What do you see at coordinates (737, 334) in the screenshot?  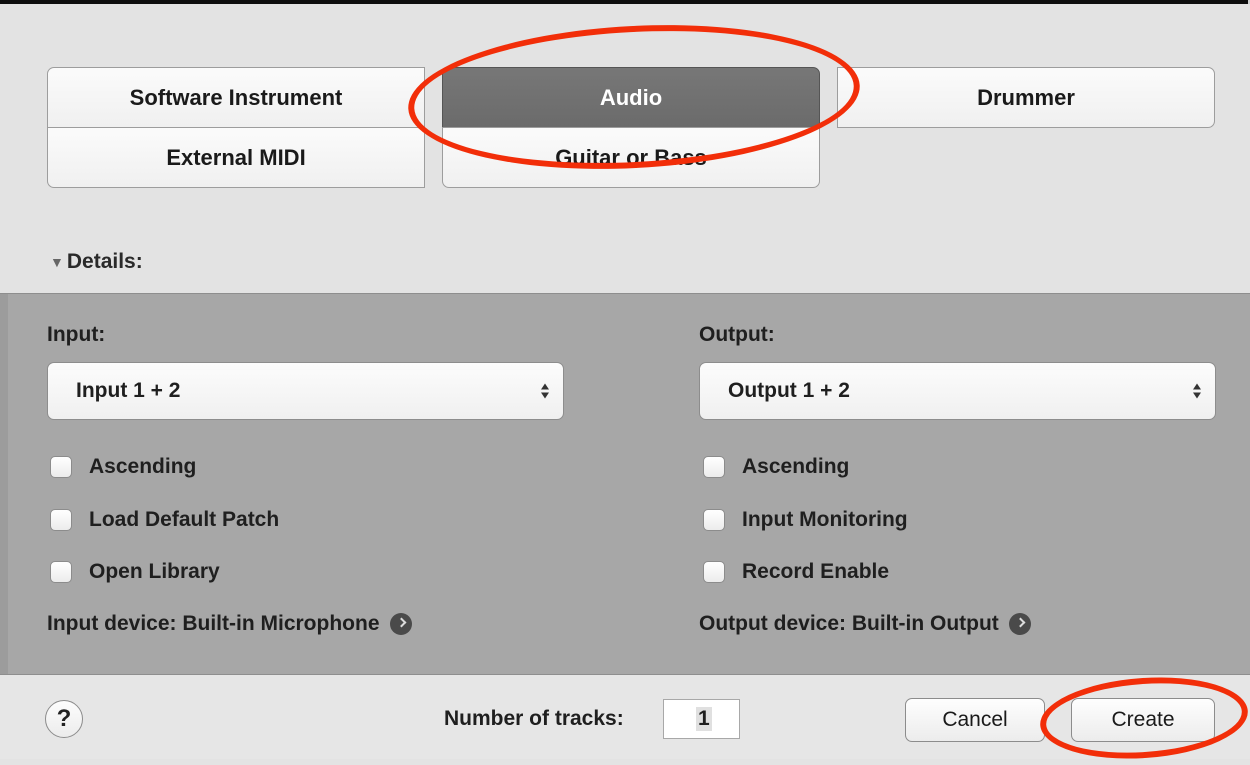 I see `output-label: Output:` at bounding box center [737, 334].